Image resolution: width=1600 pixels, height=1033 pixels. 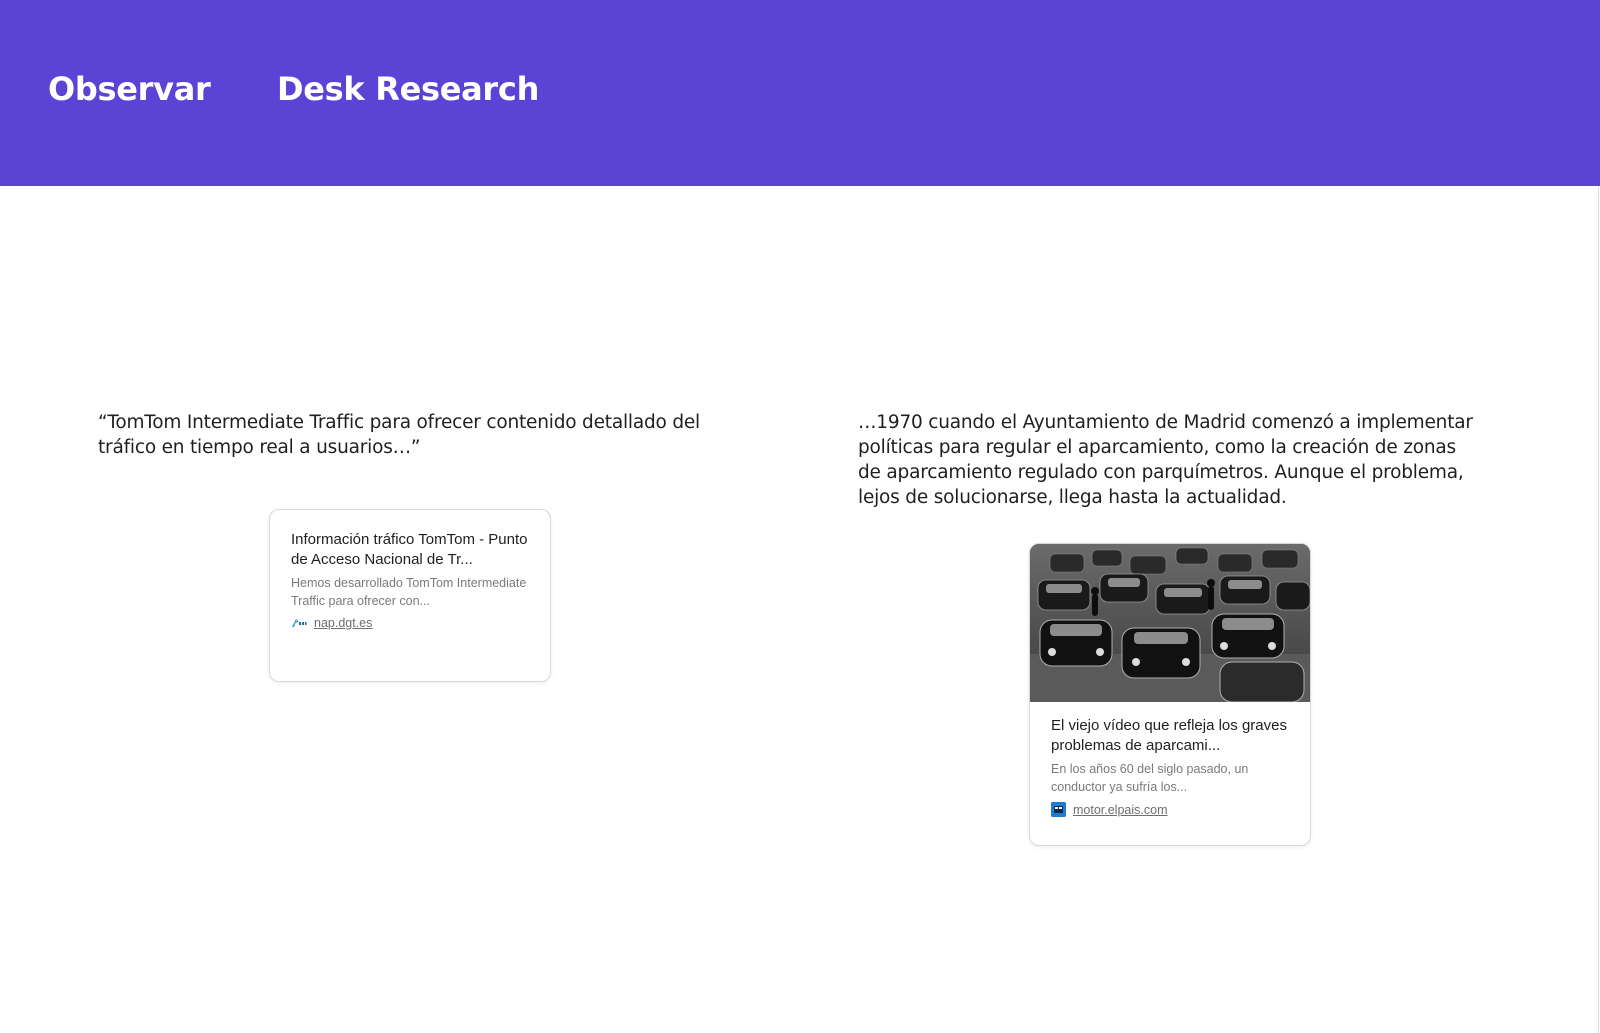 I want to click on traffic-jam-photo, so click(x=1170, y=623).